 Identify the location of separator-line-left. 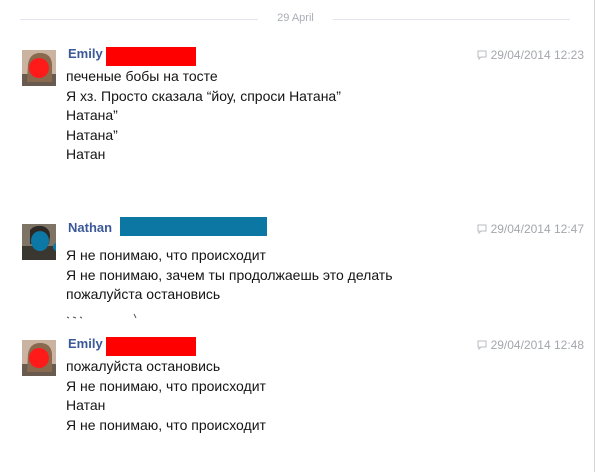
(139, 19).